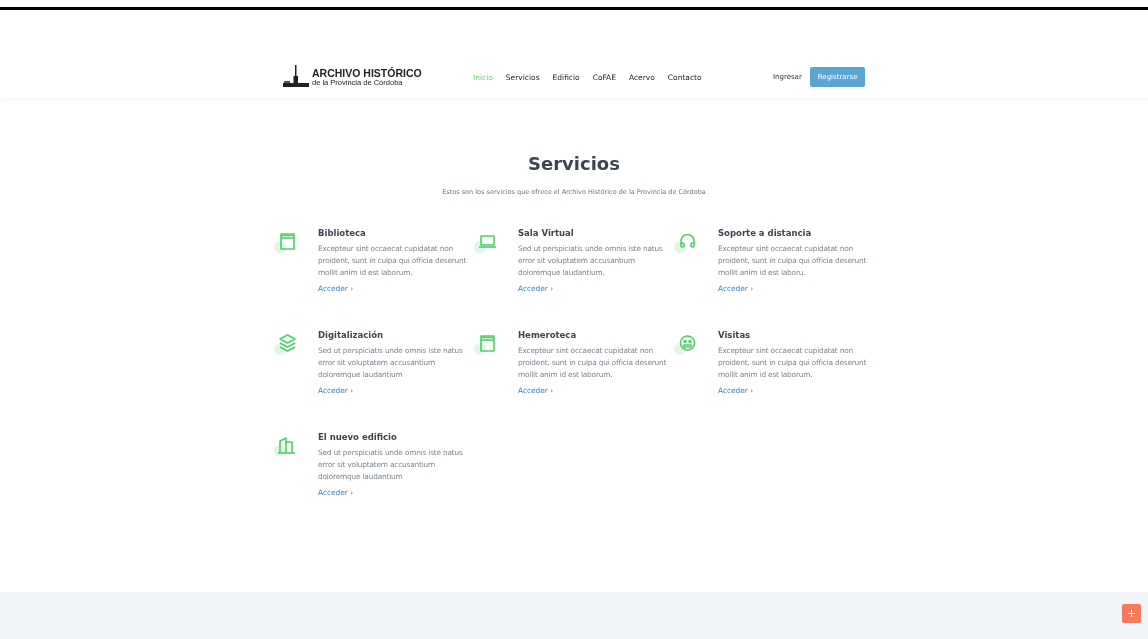 This screenshot has width=1148, height=639. Describe the element at coordinates (548, 335) in the screenshot. I see `service-title: Hemeroteca` at that location.